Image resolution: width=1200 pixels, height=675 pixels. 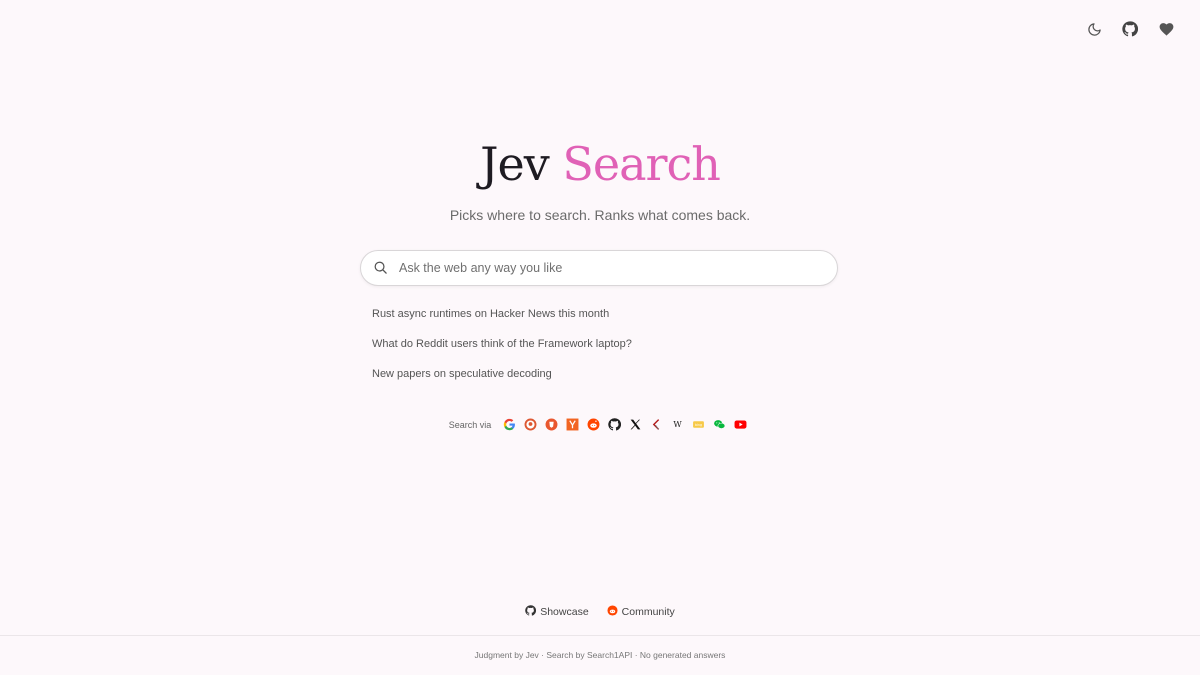 I want to click on svg-text: bing, so click(x=698, y=425).